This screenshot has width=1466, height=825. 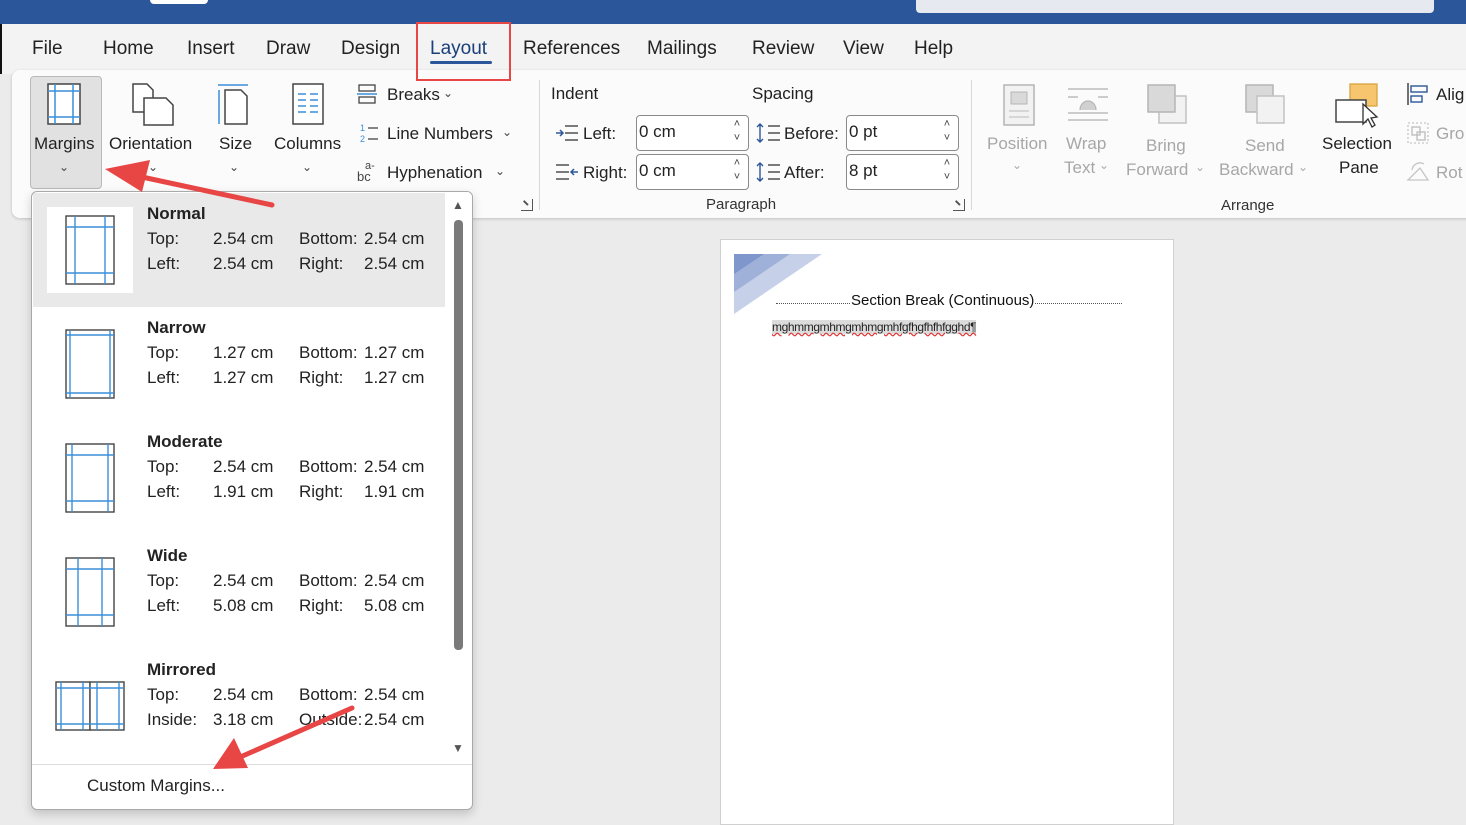 I want to click on wrap-text-icon, so click(x=1088, y=104).